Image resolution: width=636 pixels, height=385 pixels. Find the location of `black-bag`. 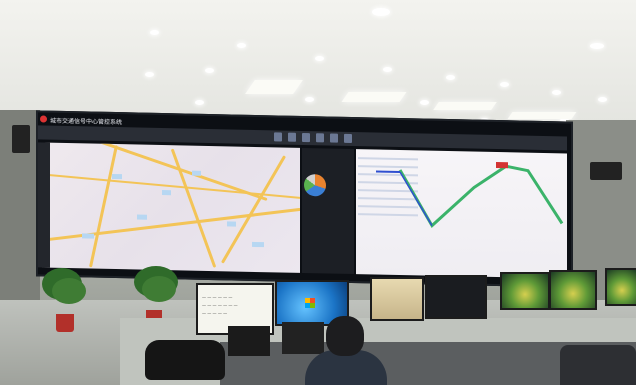

black-bag is located at coordinates (185, 360).